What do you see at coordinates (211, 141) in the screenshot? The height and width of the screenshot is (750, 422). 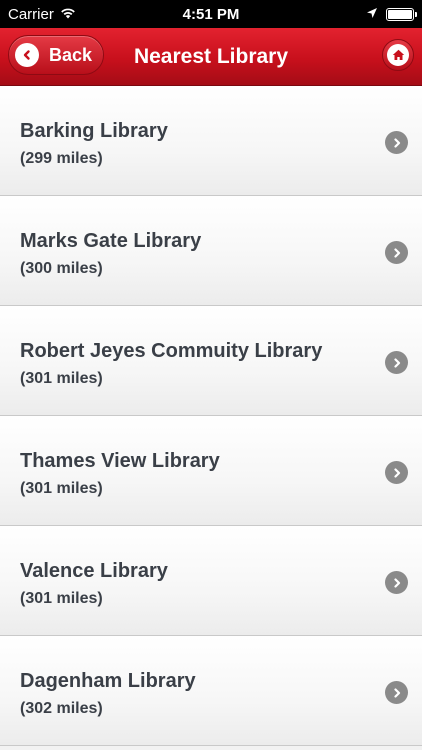 I see `list-item: Barking Library (299 miles)` at bounding box center [211, 141].